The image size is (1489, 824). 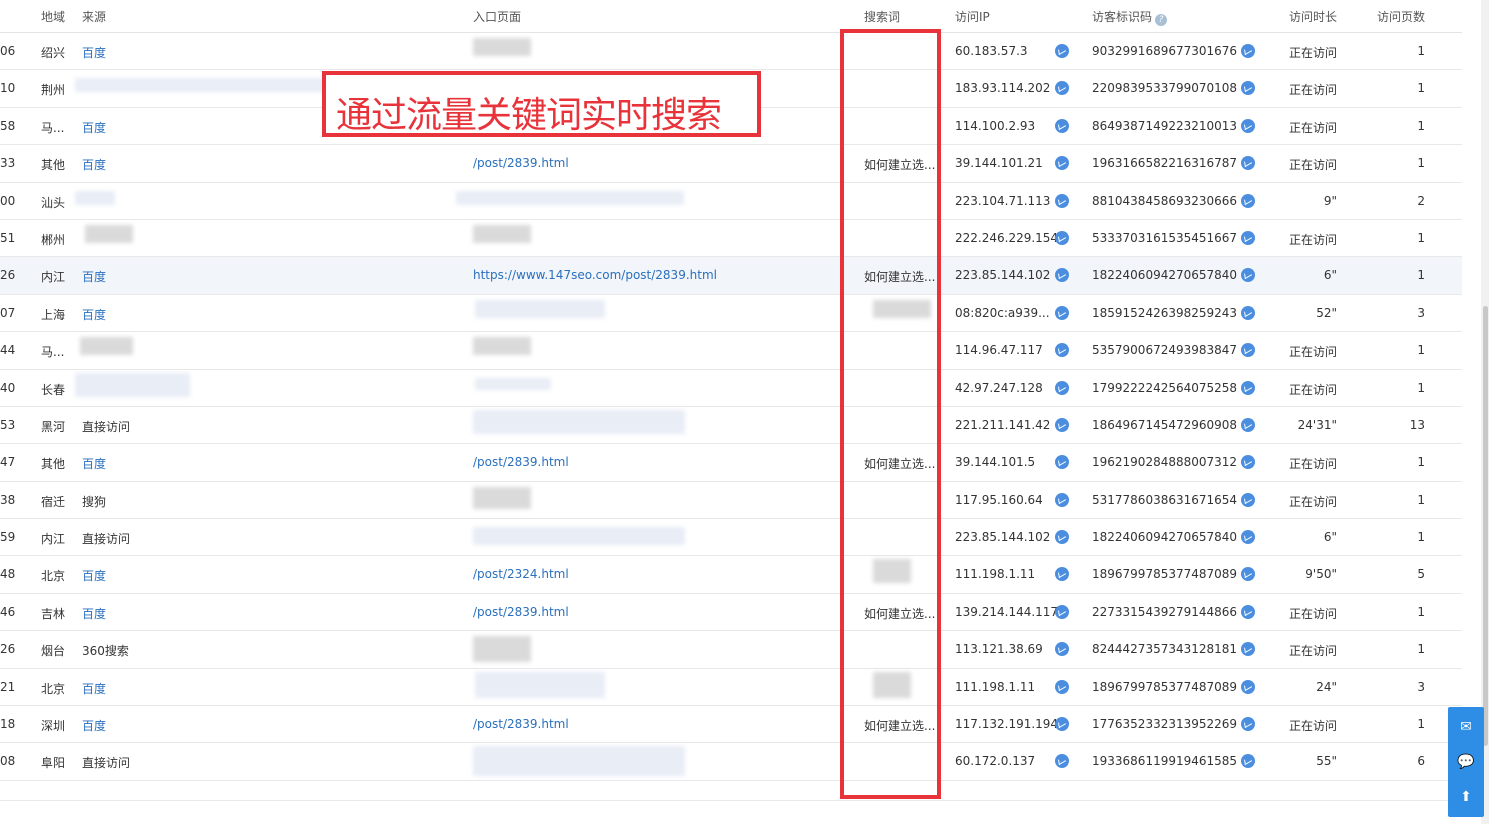 What do you see at coordinates (1317, 424) in the screenshot?
I see `cell-duration: 24'31"` at bounding box center [1317, 424].